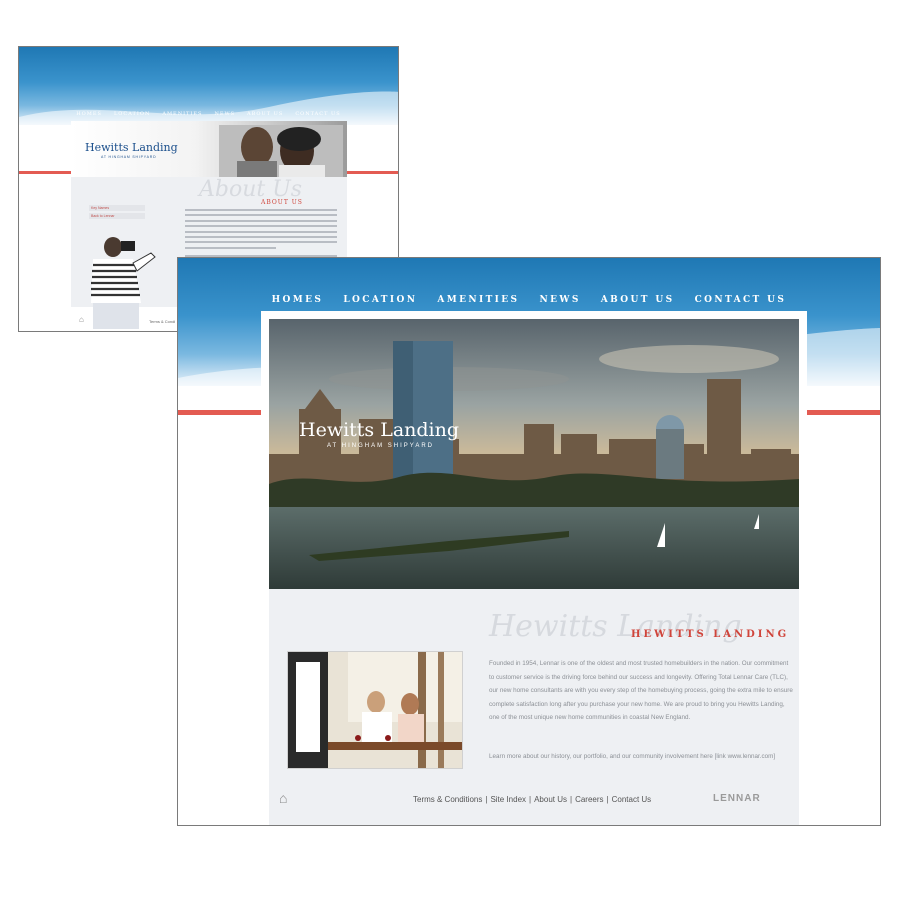  What do you see at coordinates (282, 202) in the screenshot?
I see `section-heading: ABOUT US` at bounding box center [282, 202].